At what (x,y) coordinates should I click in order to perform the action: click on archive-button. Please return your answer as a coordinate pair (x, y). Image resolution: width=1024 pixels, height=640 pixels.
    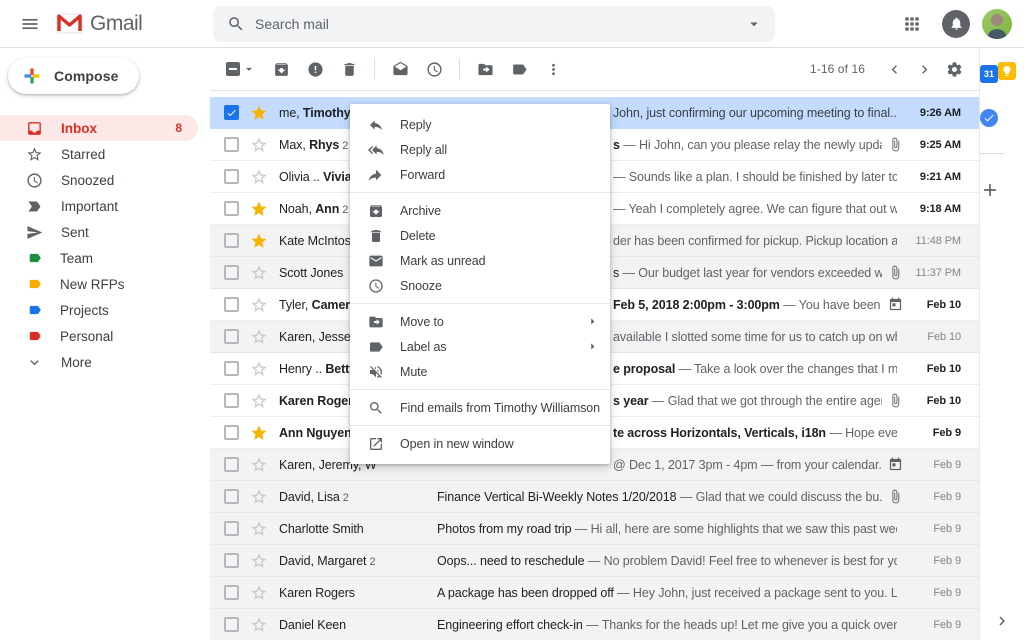
    Looking at the image, I should click on (281, 69).